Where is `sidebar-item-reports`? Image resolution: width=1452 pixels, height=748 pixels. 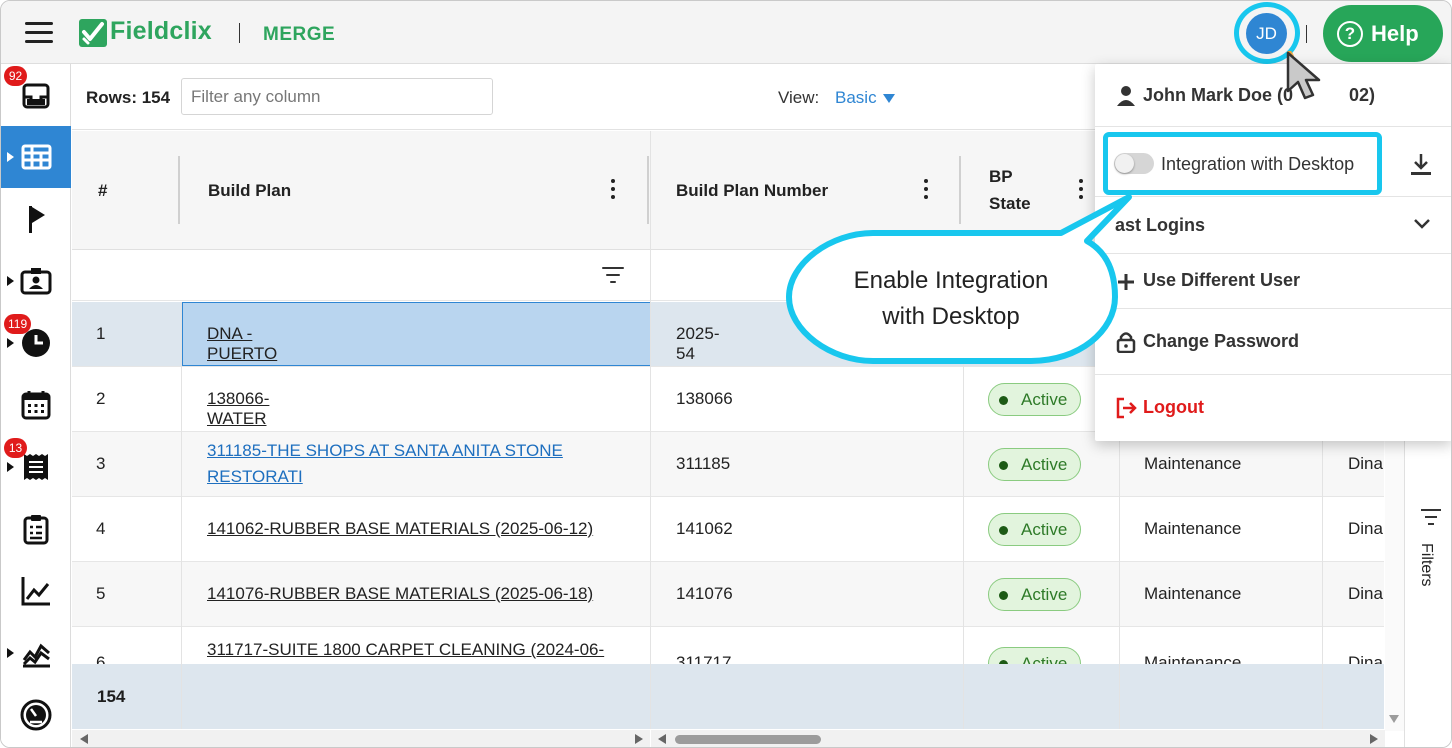 sidebar-item-reports is located at coordinates (36, 591).